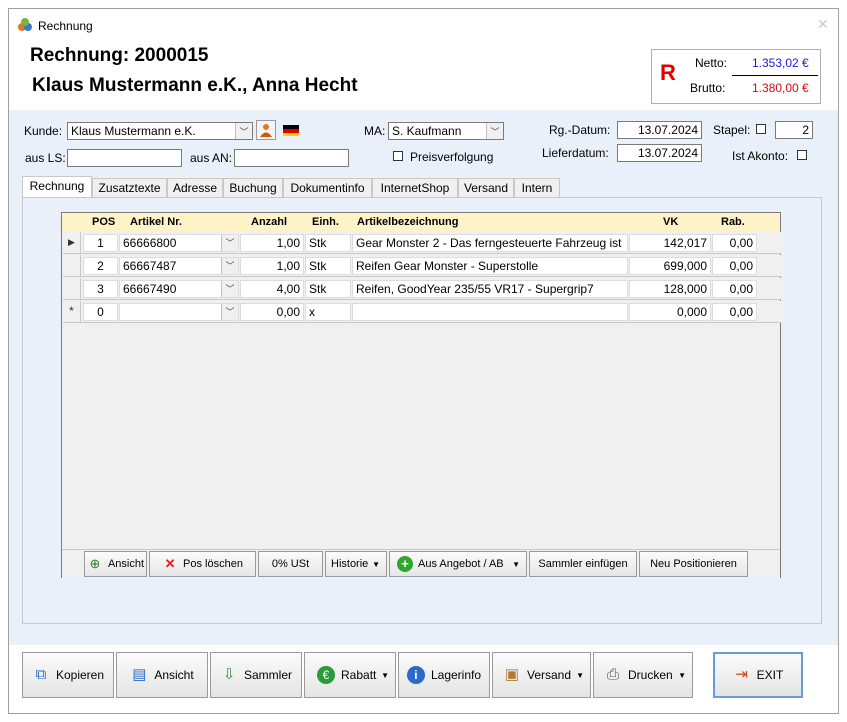 The height and width of the screenshot is (722, 847). I want to click on aus-ls-field, so click(124, 158).